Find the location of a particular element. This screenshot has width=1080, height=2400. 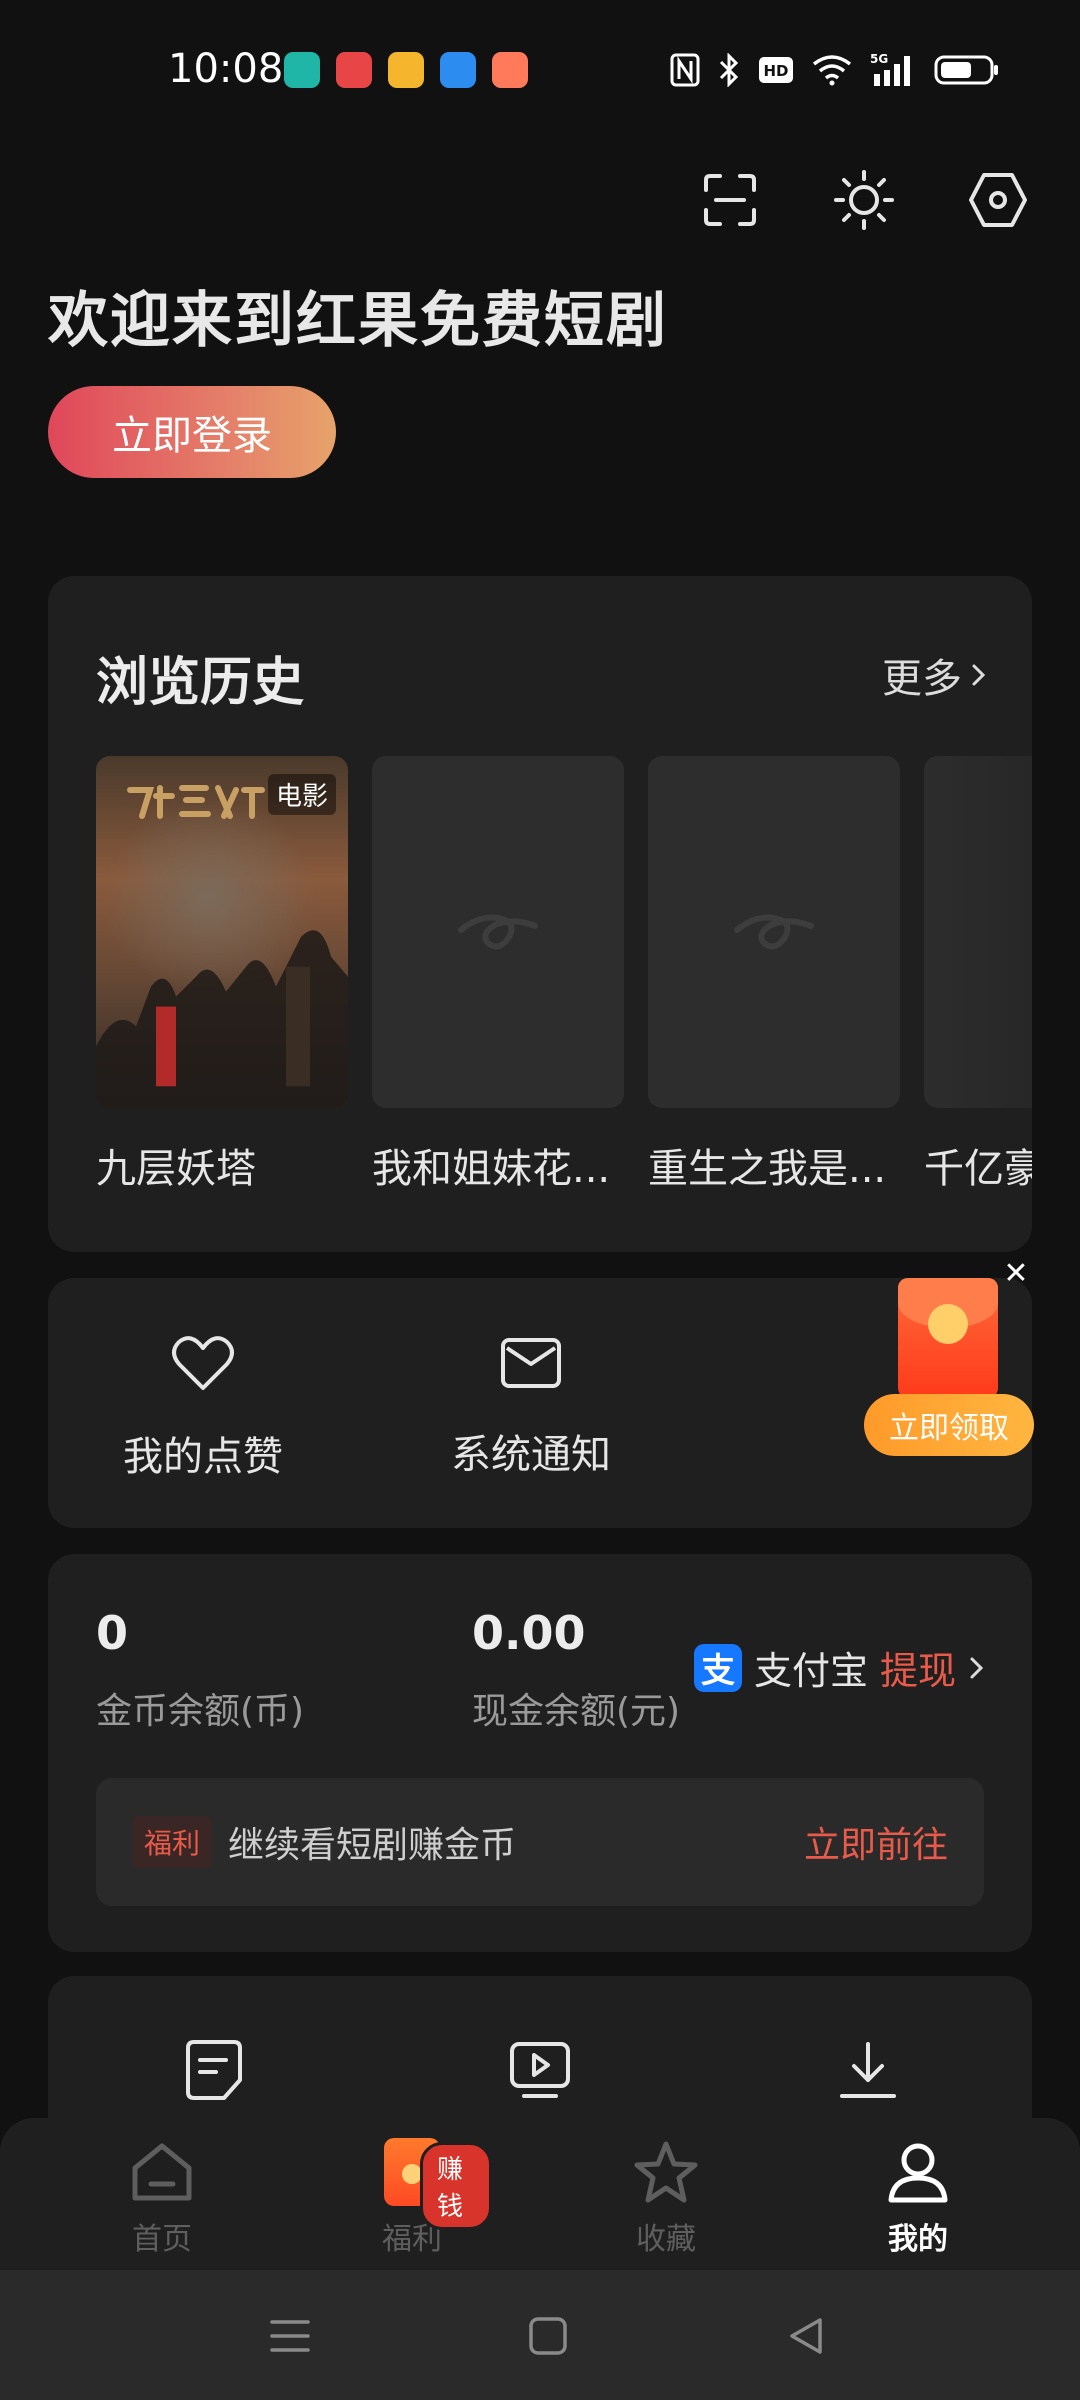

tab-home-label: 首页 is located at coordinates (162, 2239).